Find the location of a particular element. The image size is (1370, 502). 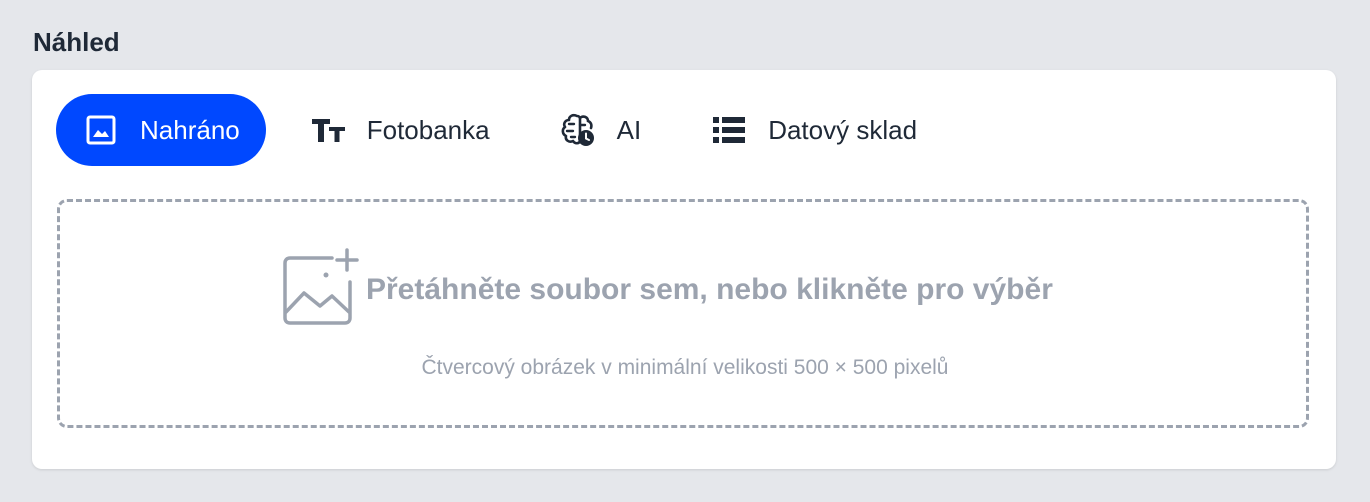

tab-ai: AI is located at coordinates (601, 130).